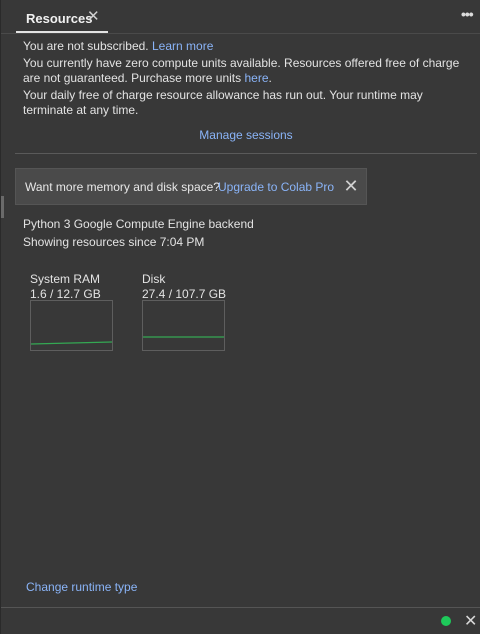 Image resolution: width=480 pixels, height=634 pixels. What do you see at coordinates (184, 294) in the screenshot?
I see `disk-value: 27.4 / 107.7 GB` at bounding box center [184, 294].